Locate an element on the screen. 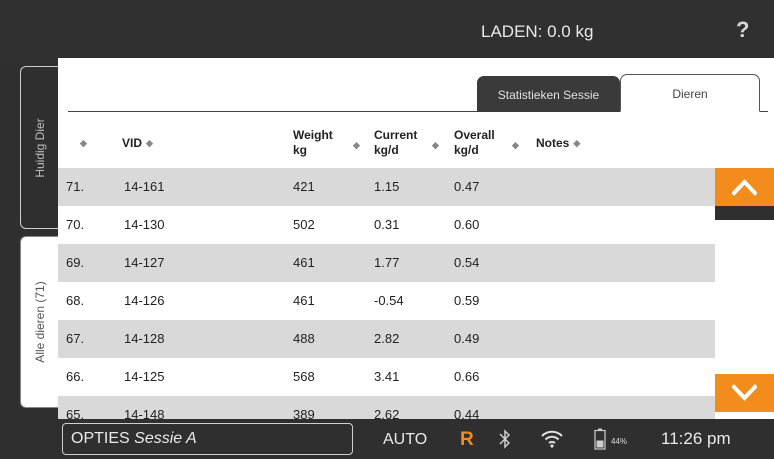 This screenshot has height=459, width=774. top-bar: LADEN: 0.0 kg ? is located at coordinates (387, 29).